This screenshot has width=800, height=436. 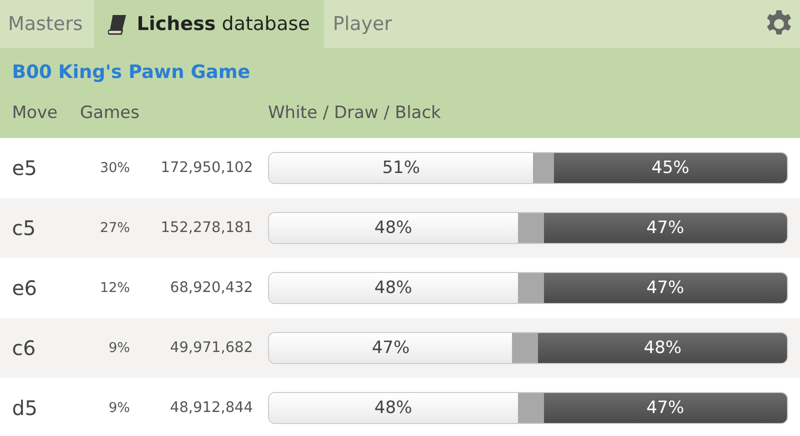 What do you see at coordinates (114, 228) in the screenshot?
I see `share-cell-text: 27%` at bounding box center [114, 228].